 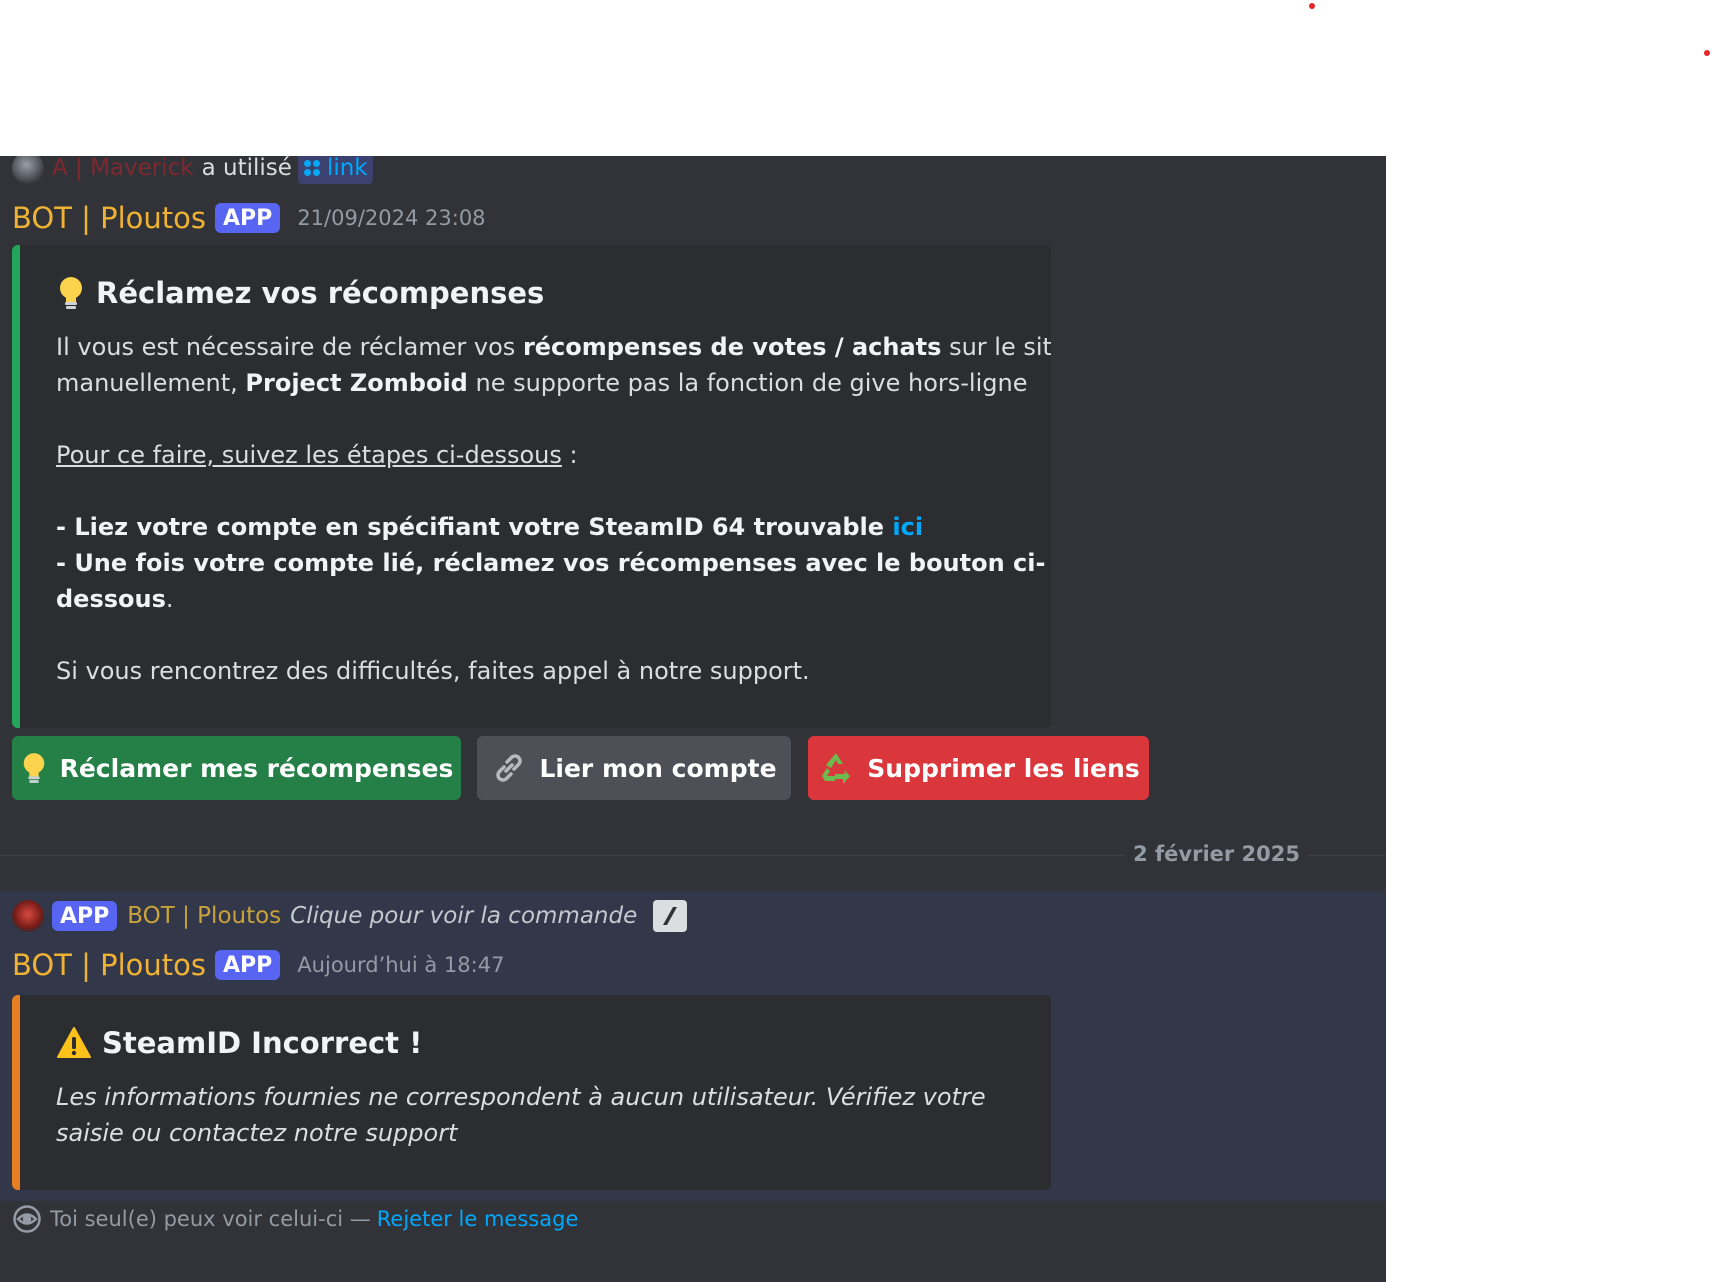 I want to click on reply-line: A | Maverick a utilisé link, so click(x=192, y=171).